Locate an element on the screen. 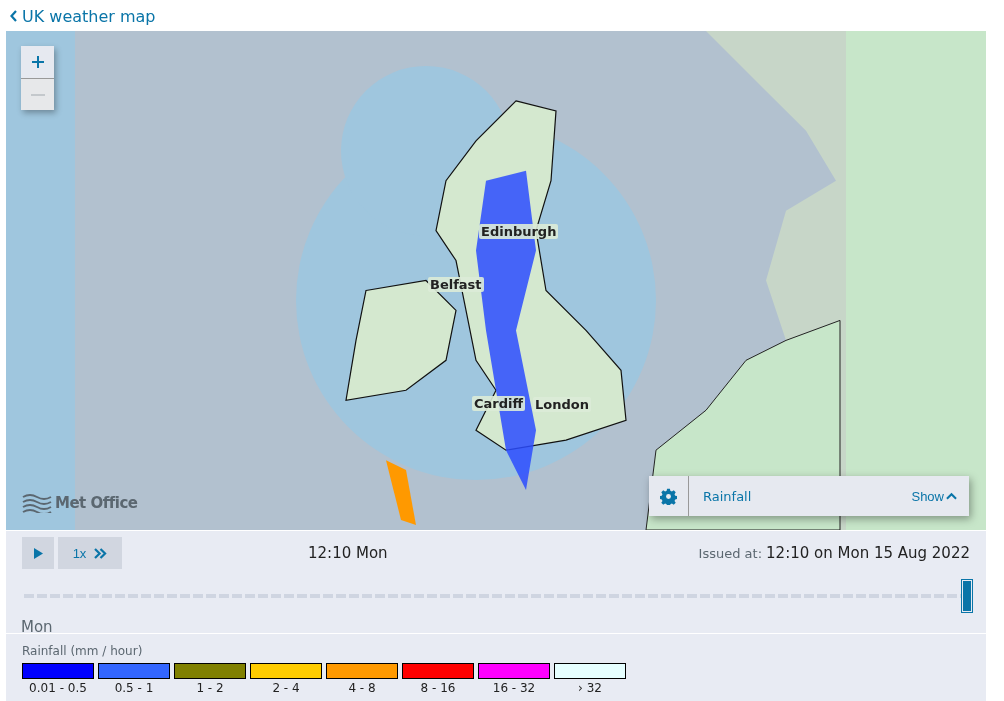 This screenshot has width=1004, height=701. issued-time: 12:10 on Mon 15 Aug 2022 is located at coordinates (868, 553).